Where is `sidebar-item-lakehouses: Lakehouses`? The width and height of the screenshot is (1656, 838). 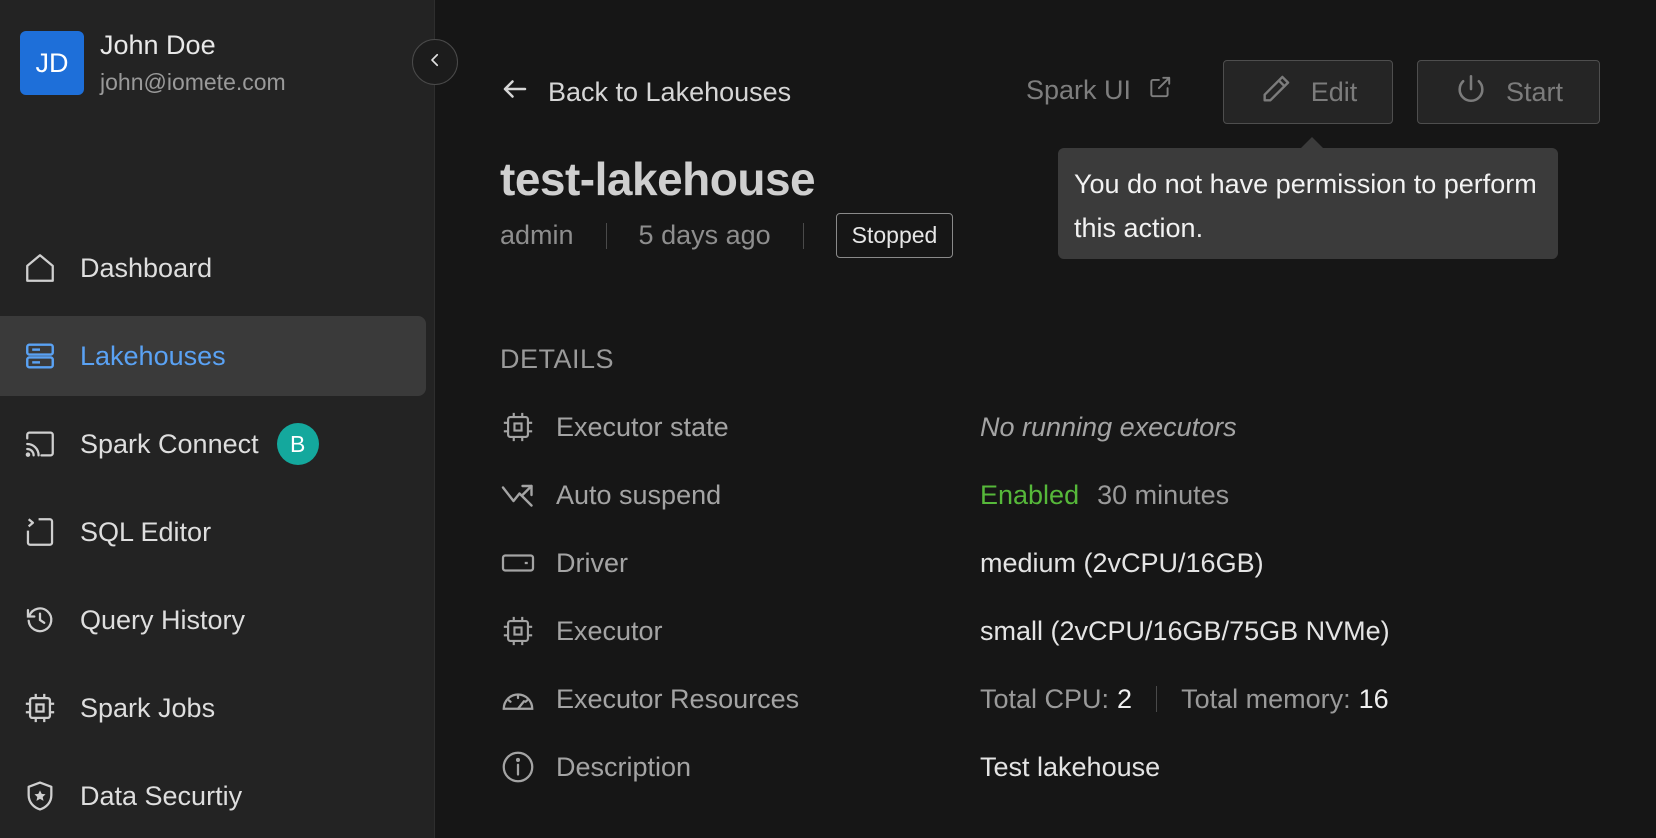
sidebar-item-lakehouses: Lakehouses is located at coordinates (213, 356).